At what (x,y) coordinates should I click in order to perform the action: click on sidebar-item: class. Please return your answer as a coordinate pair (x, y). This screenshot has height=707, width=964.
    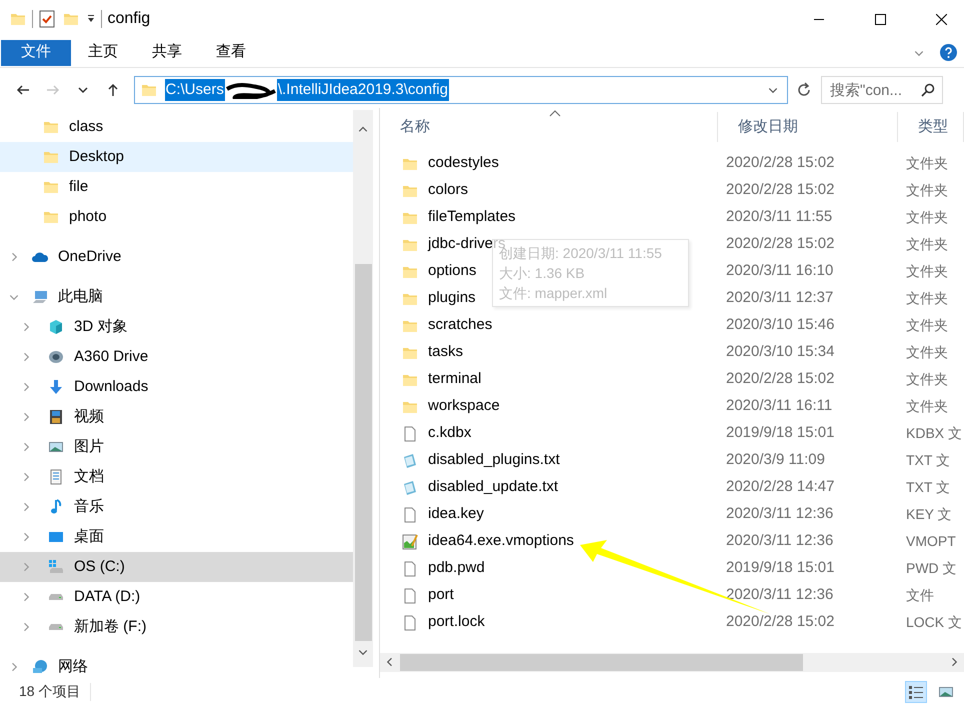
    Looking at the image, I should click on (176, 127).